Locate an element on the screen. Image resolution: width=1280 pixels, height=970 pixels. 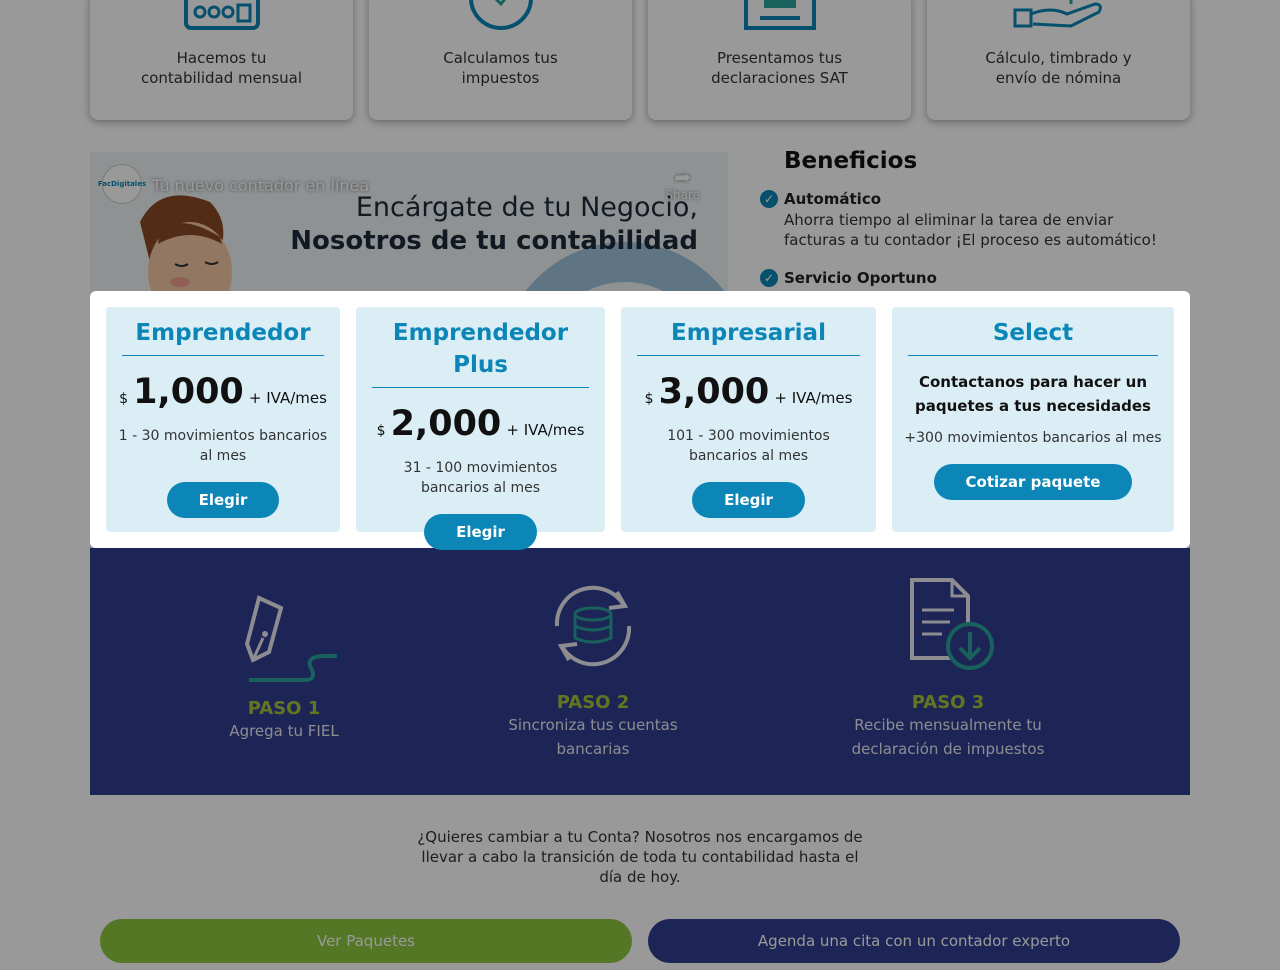
plan-description: 101 - 300 movimientos bancarios al mes is located at coordinates (748, 446).